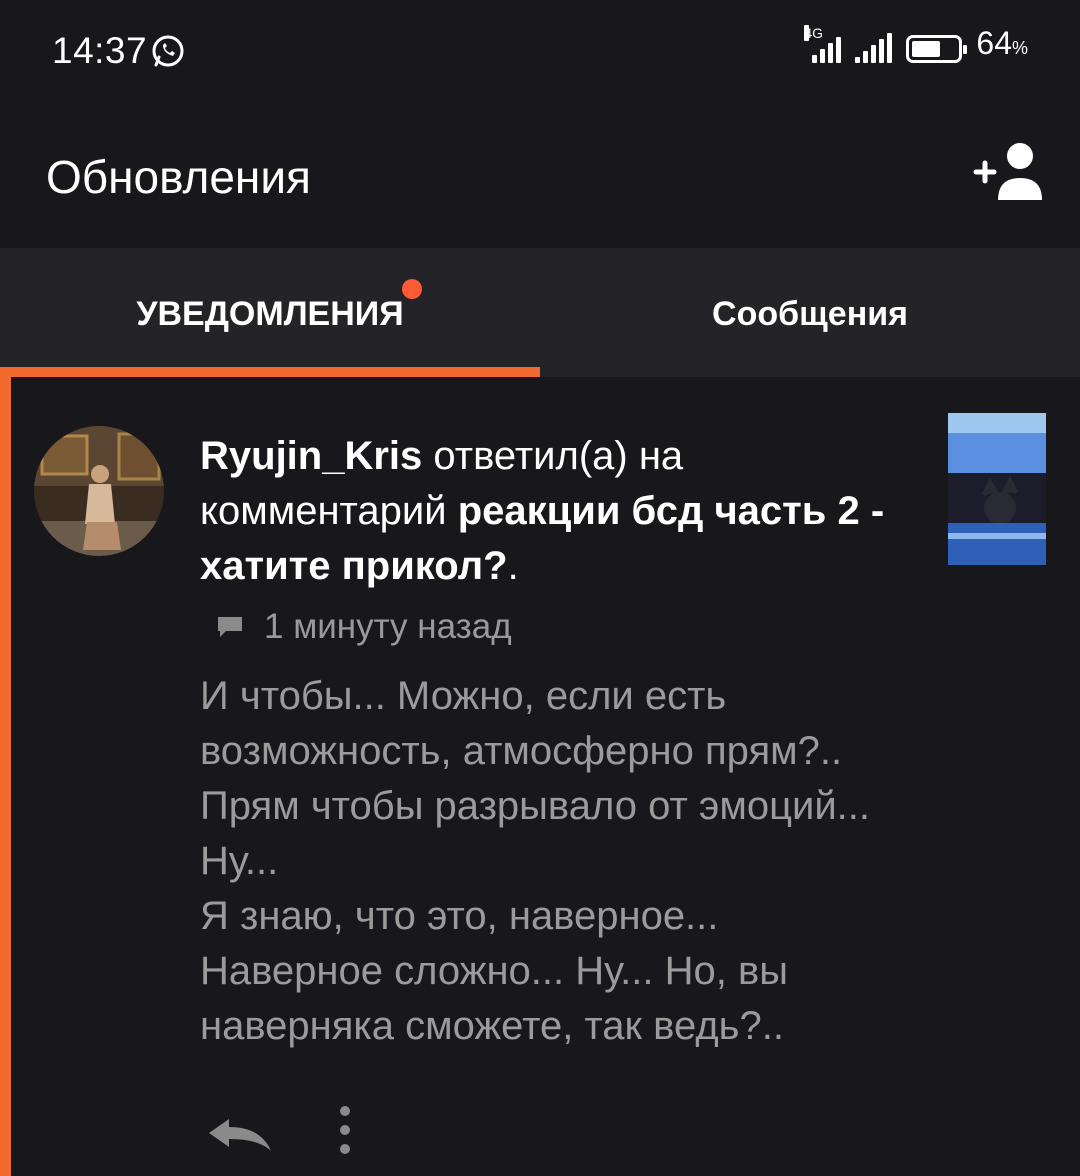  Describe the element at coordinates (874, 48) in the screenshot. I see `signal-icon` at that location.